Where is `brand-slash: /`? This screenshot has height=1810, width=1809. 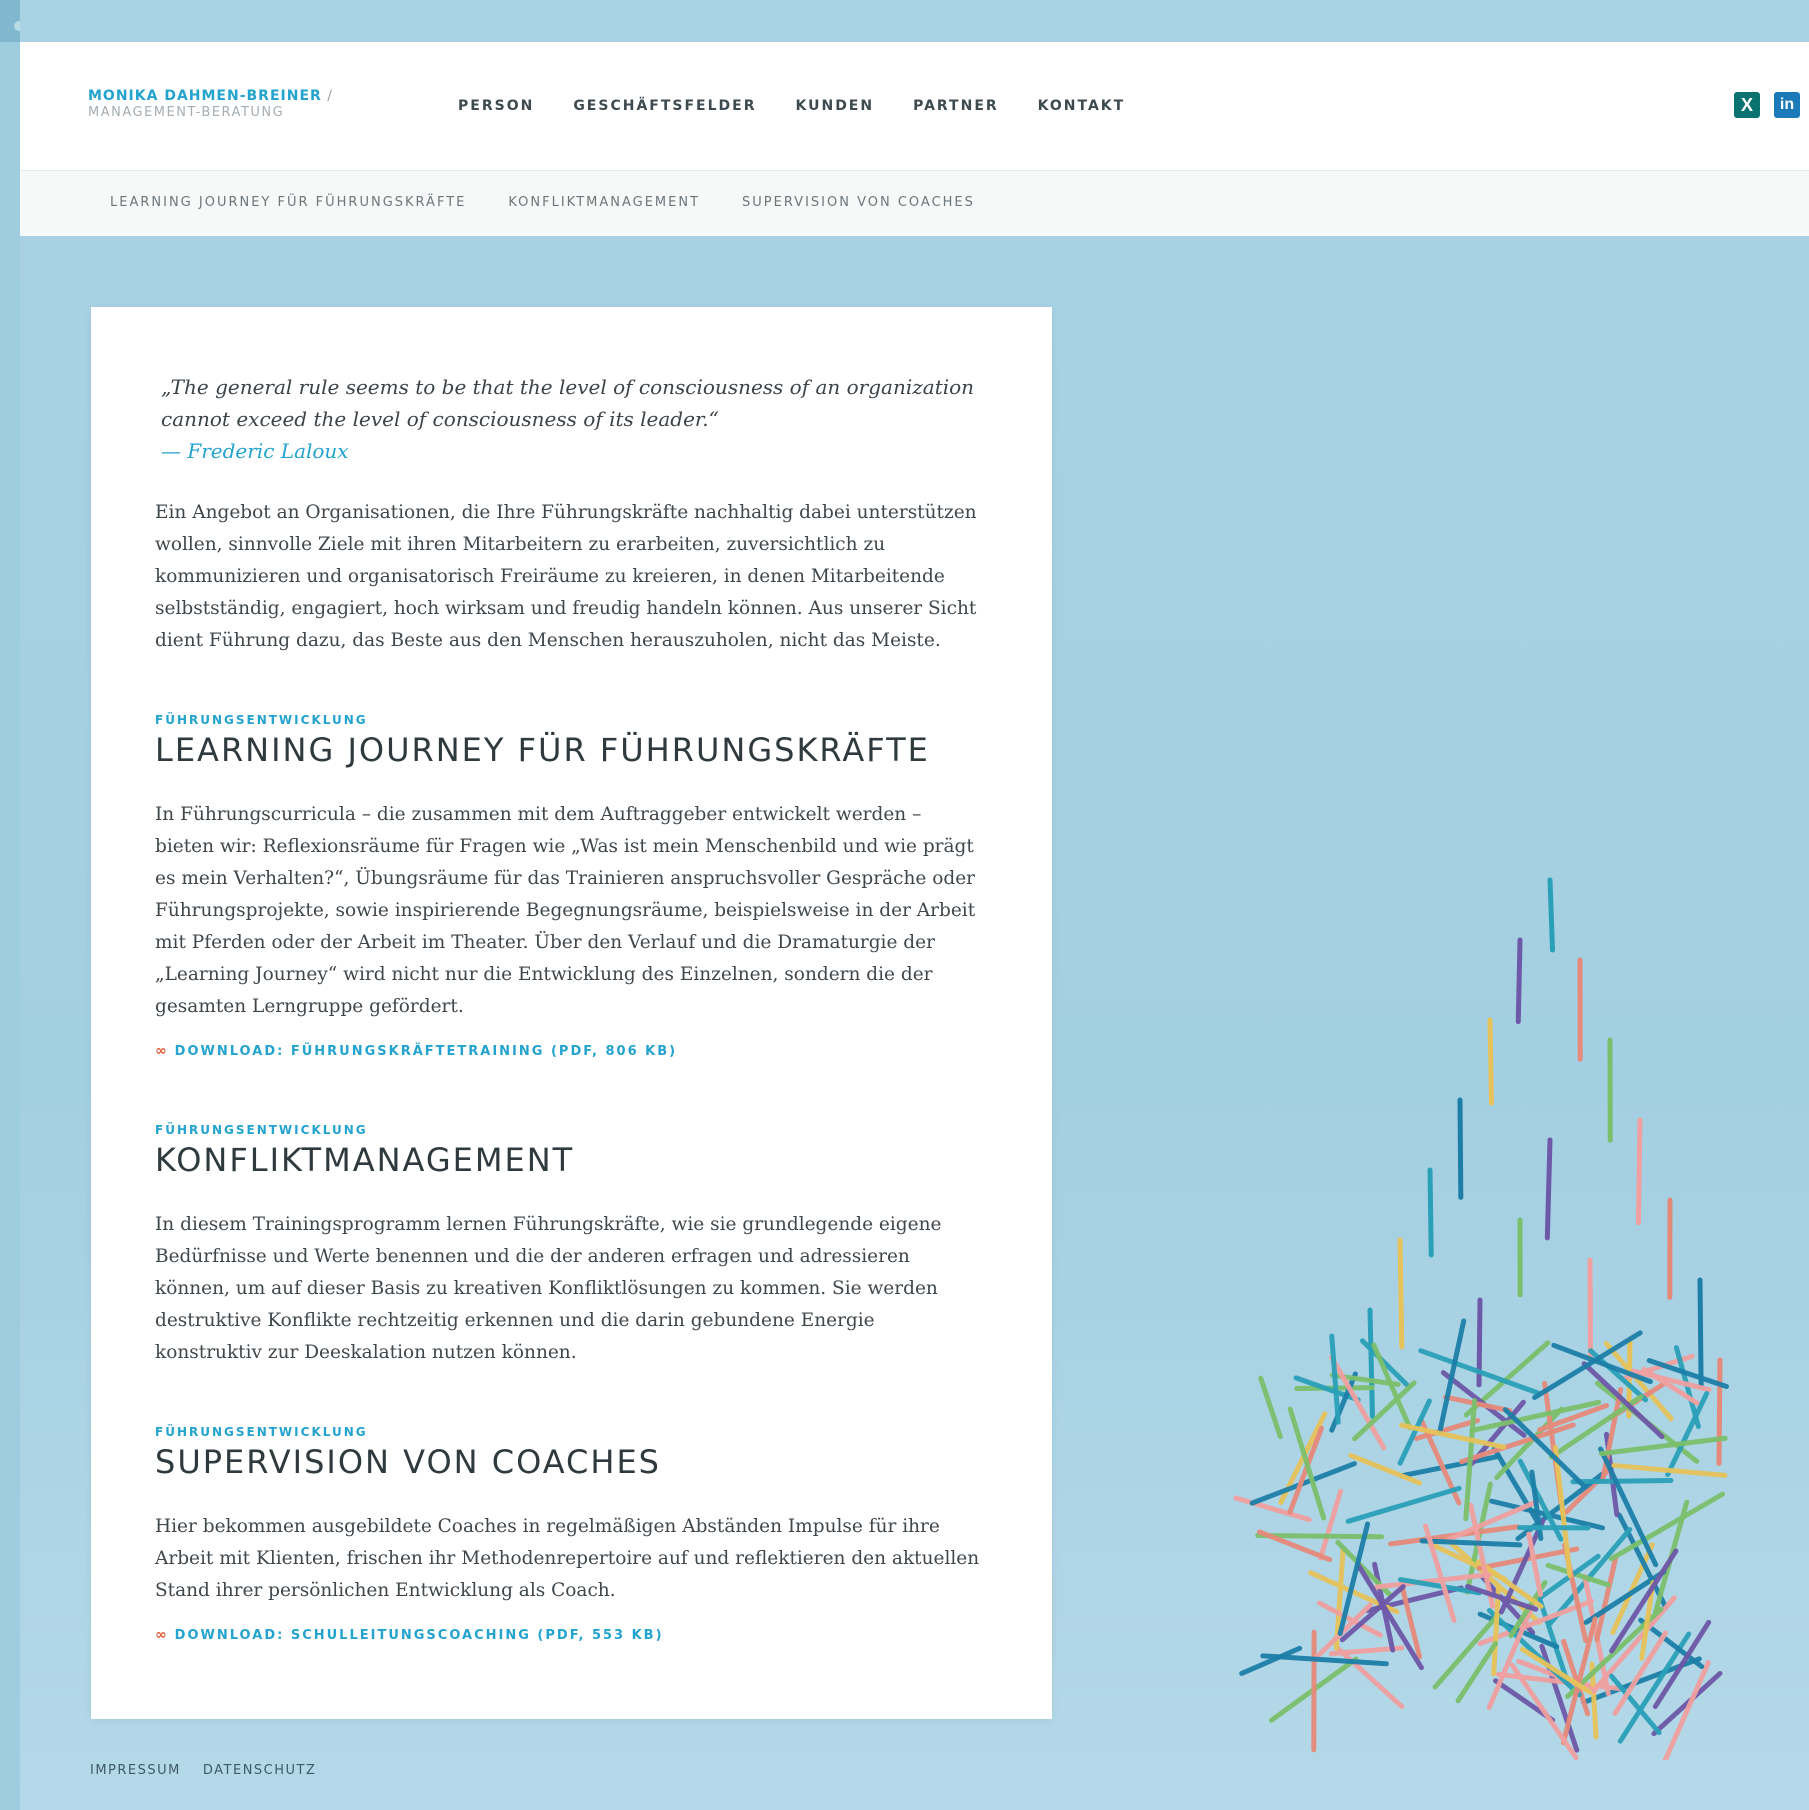
brand-slash: / is located at coordinates (327, 96).